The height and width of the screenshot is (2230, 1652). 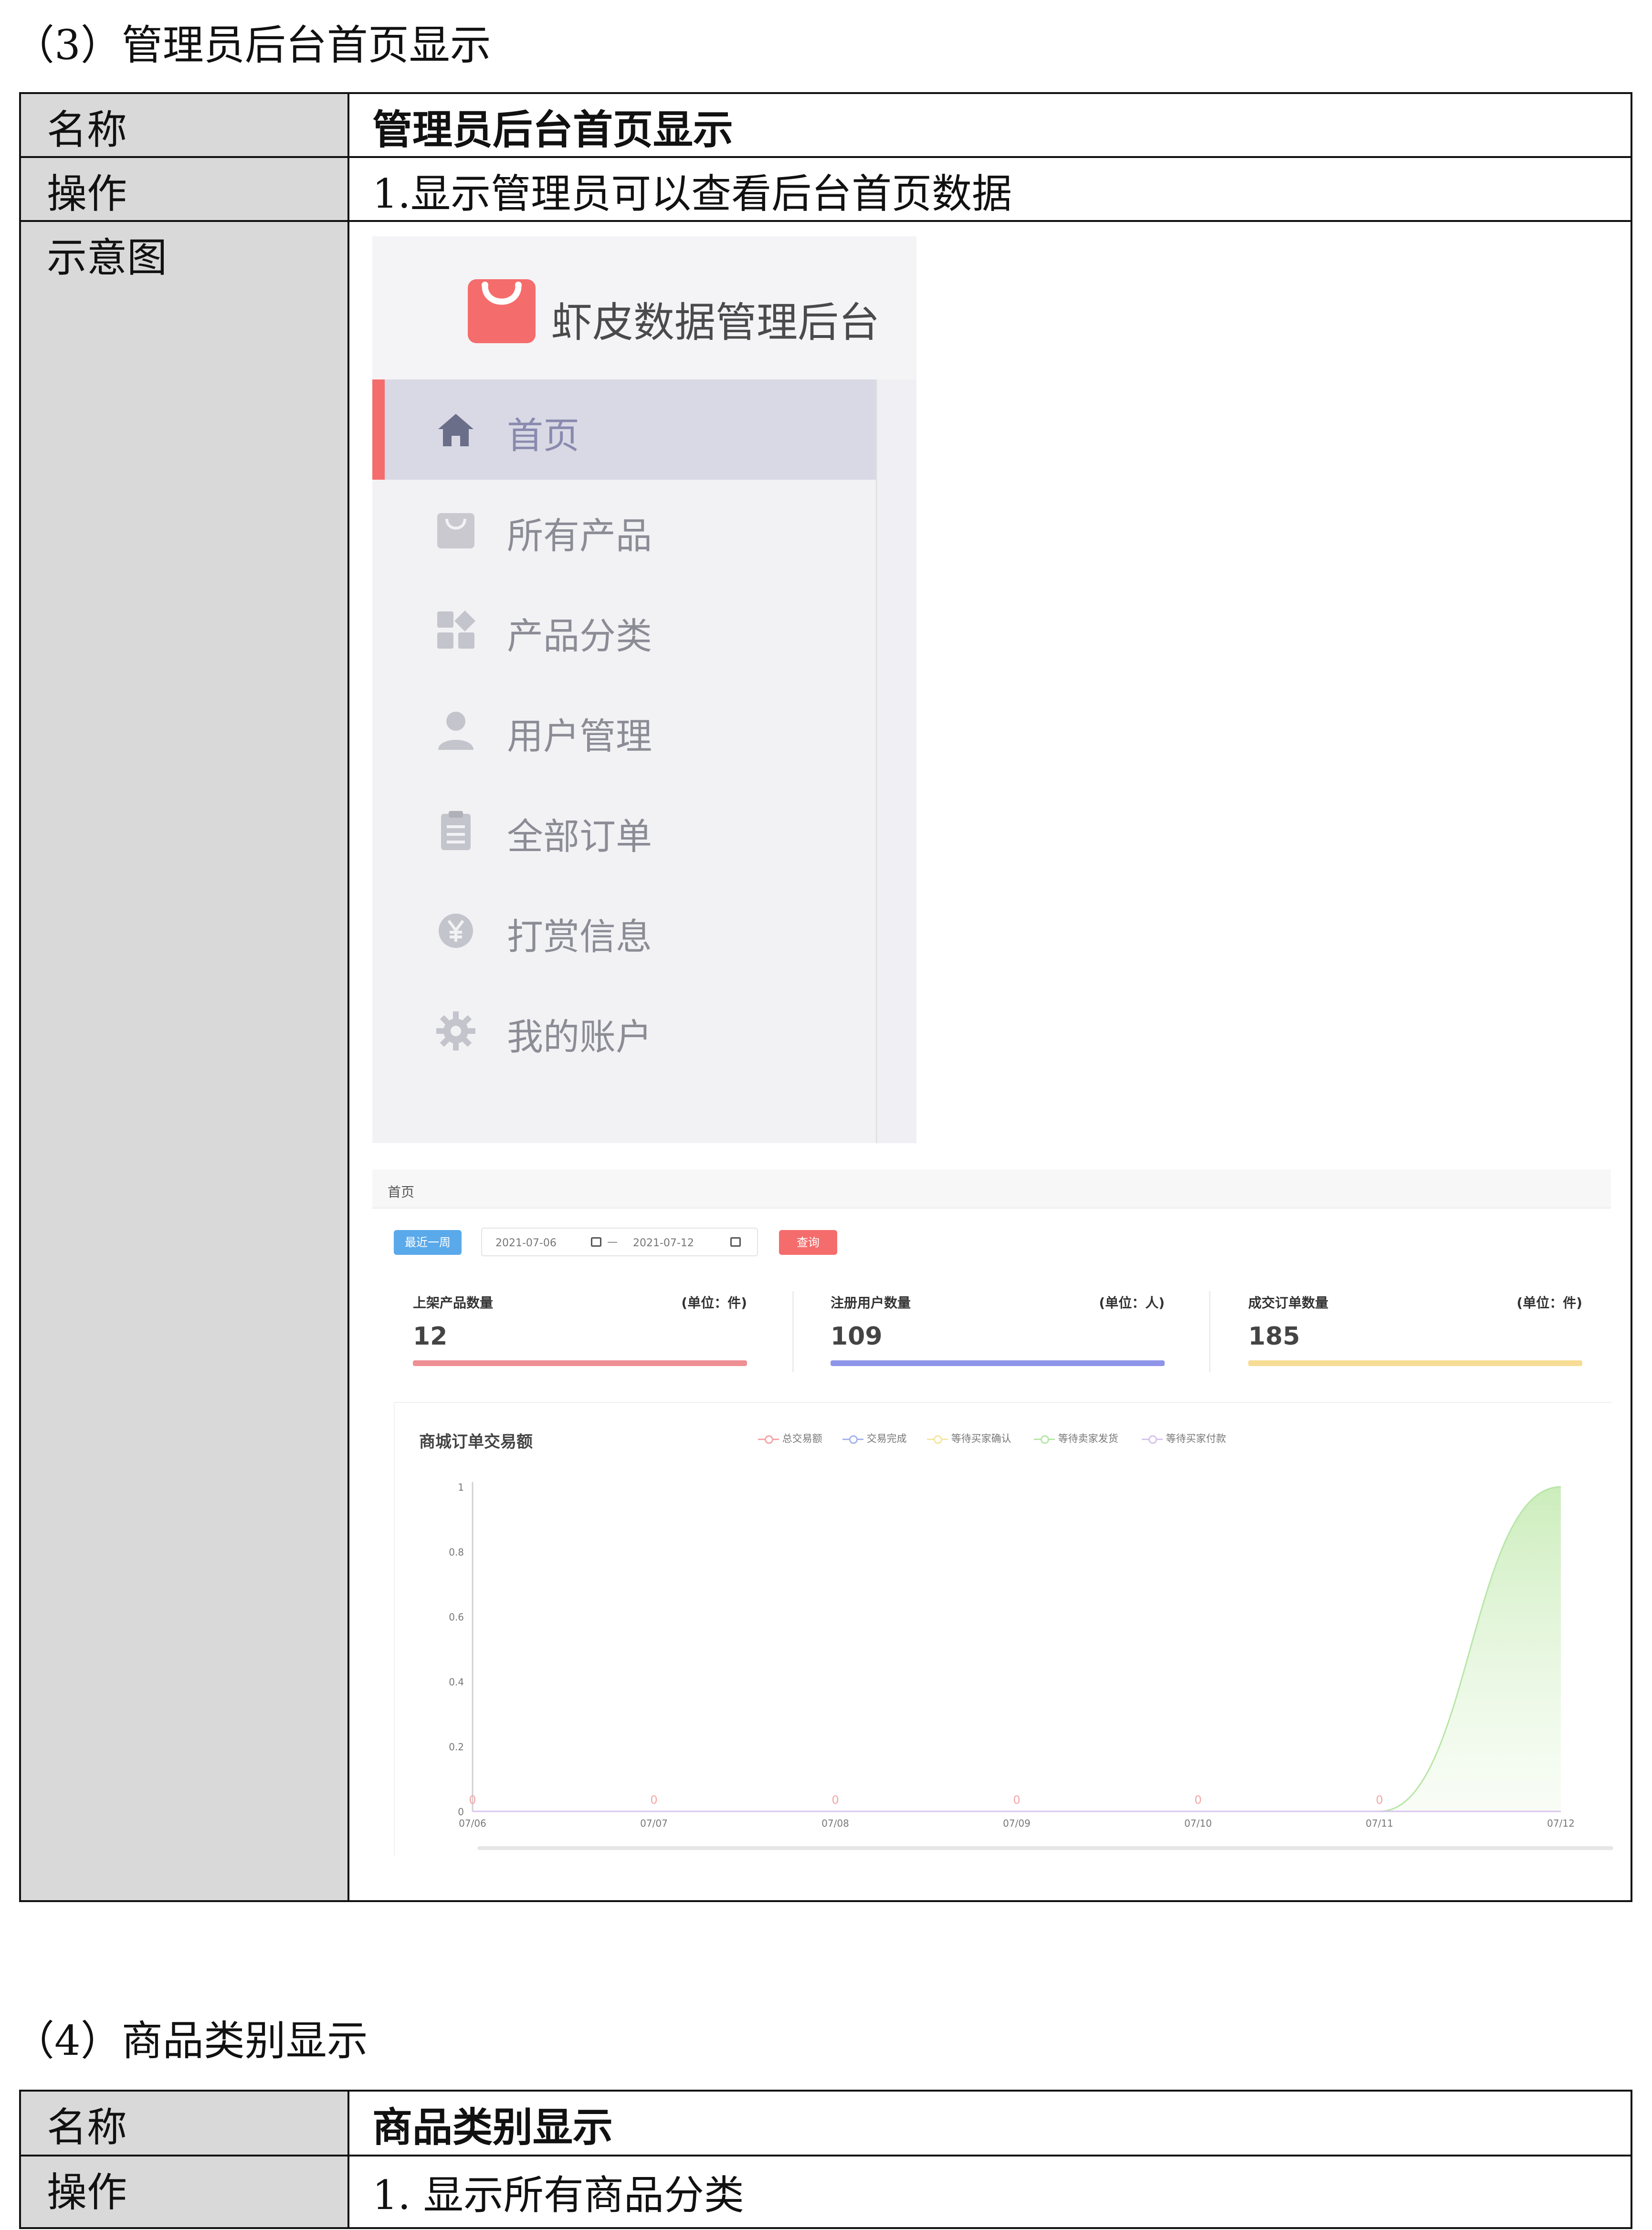 I want to click on y-tick-label: 0.2, so click(x=456, y=1747).